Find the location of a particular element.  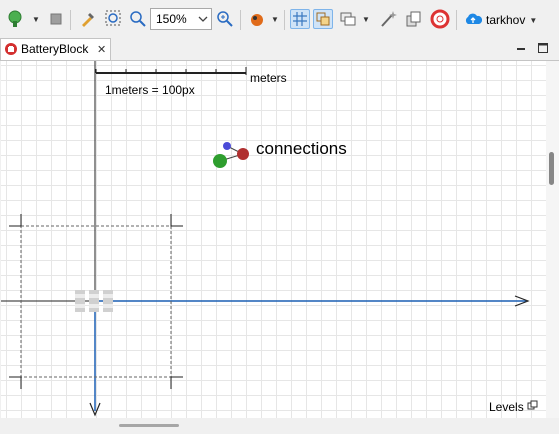

snap-icon is located at coordinates (323, 19).